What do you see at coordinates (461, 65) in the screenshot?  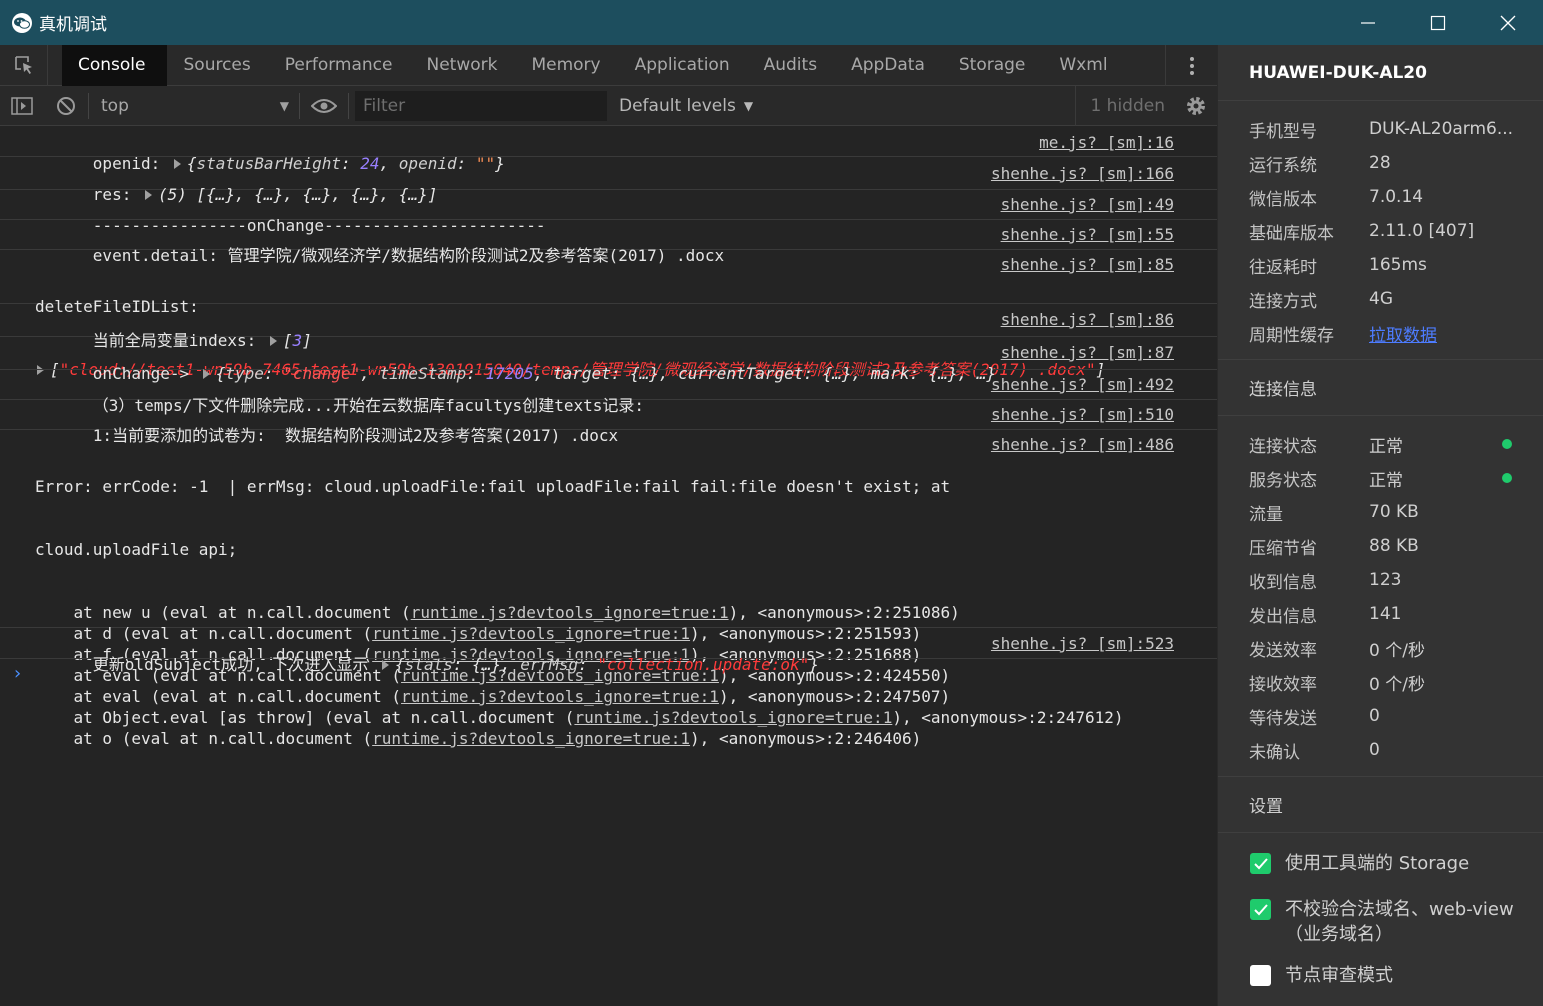 I see `tab-network: Network` at bounding box center [461, 65].